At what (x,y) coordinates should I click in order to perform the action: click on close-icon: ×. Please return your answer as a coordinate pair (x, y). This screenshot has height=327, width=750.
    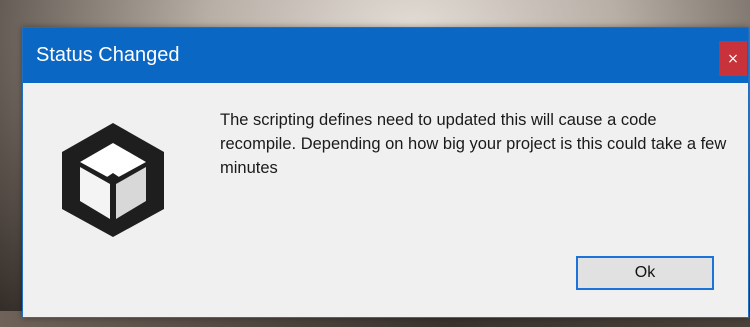
    Looking at the image, I should click on (733, 58).